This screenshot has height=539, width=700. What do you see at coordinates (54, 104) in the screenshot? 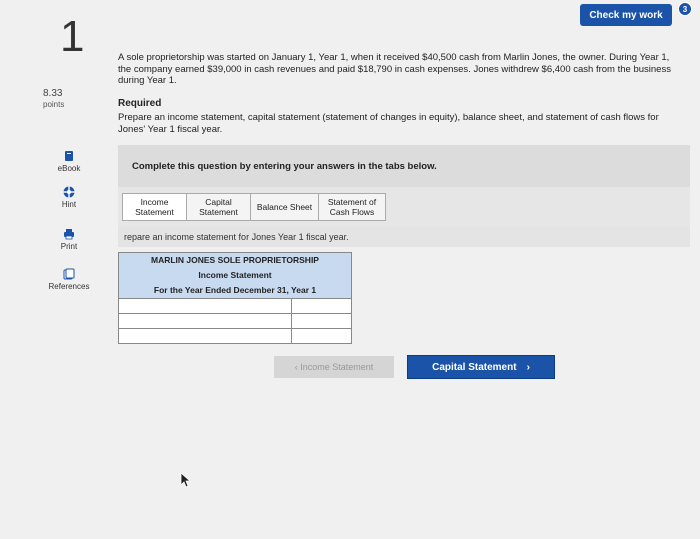
I see `points-label: points` at bounding box center [54, 104].